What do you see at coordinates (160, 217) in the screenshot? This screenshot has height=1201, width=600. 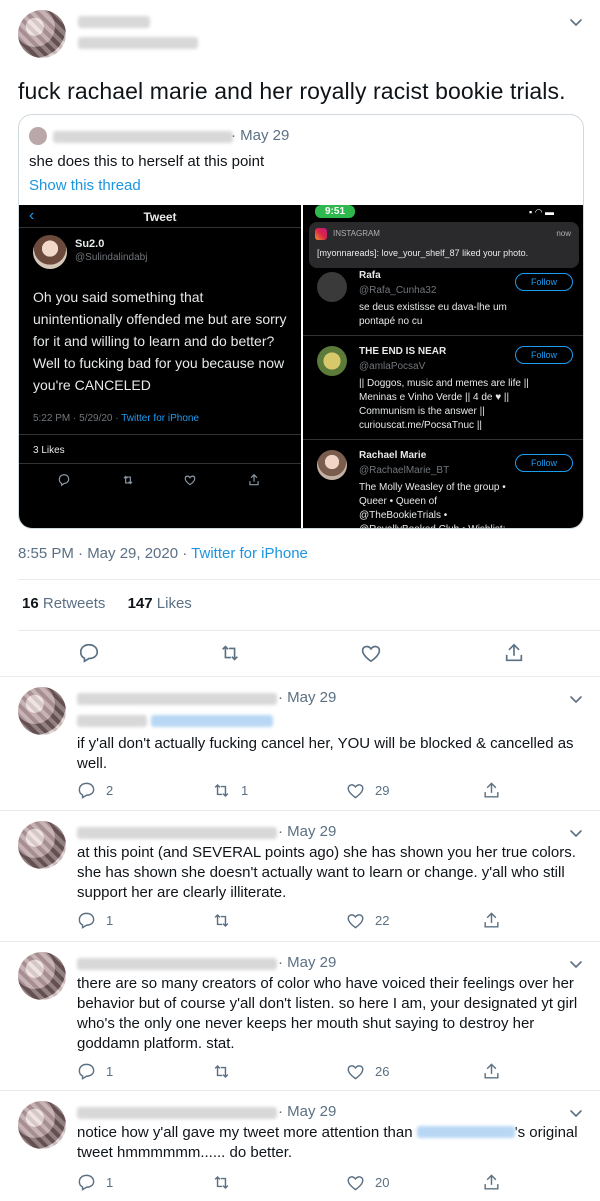 I see `phone-header-title: Tweet` at bounding box center [160, 217].